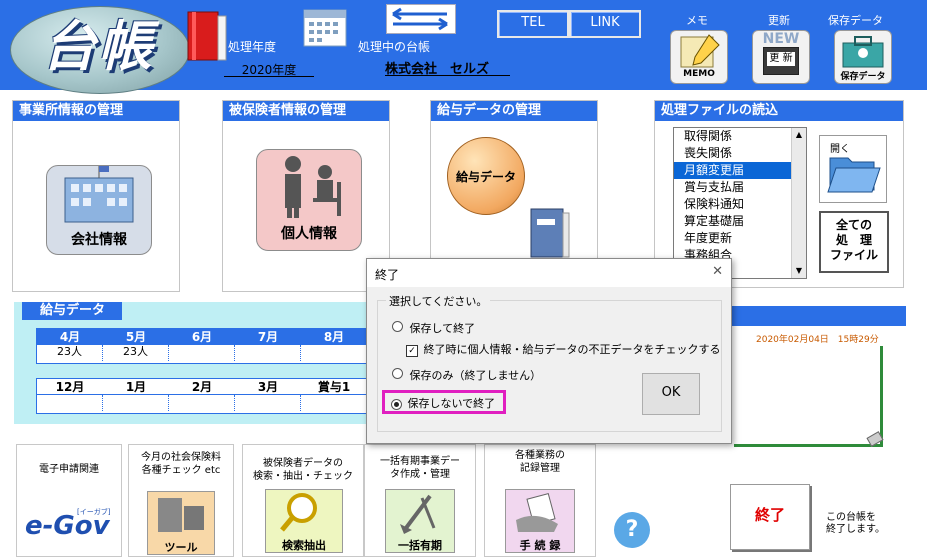 This screenshot has height=557, width=927. What do you see at coordinates (420, 468) in the screenshot?
I see `bulk-caption: 一括有期事業デー タ作成・管理` at bounding box center [420, 468].